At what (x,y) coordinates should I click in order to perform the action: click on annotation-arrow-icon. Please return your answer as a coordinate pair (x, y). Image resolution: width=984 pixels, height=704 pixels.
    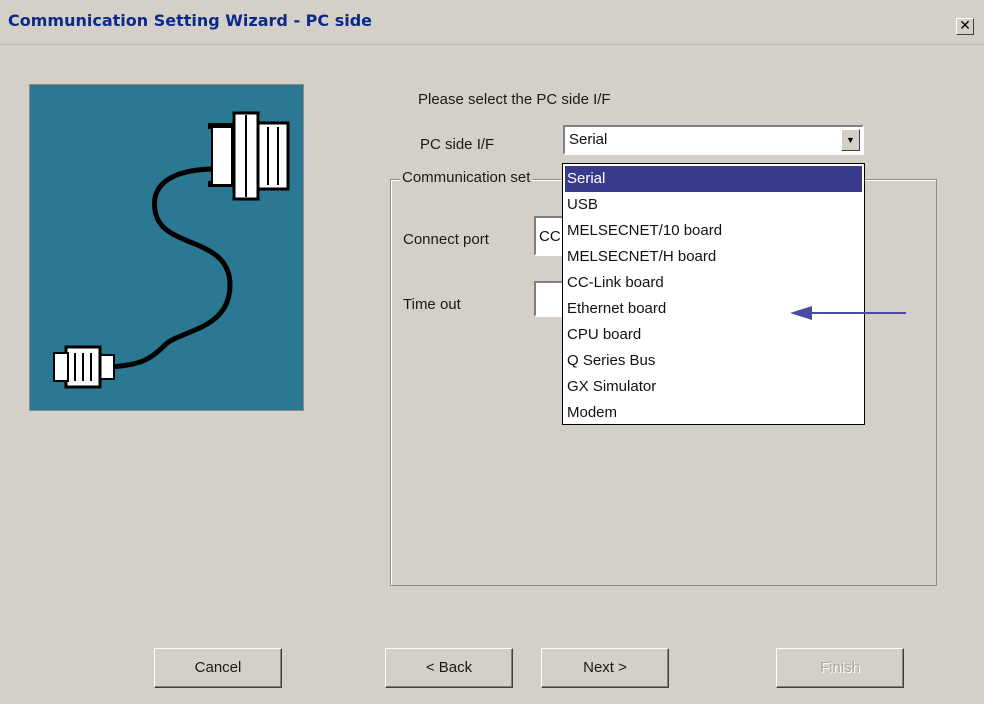
    Looking at the image, I should click on (848, 313).